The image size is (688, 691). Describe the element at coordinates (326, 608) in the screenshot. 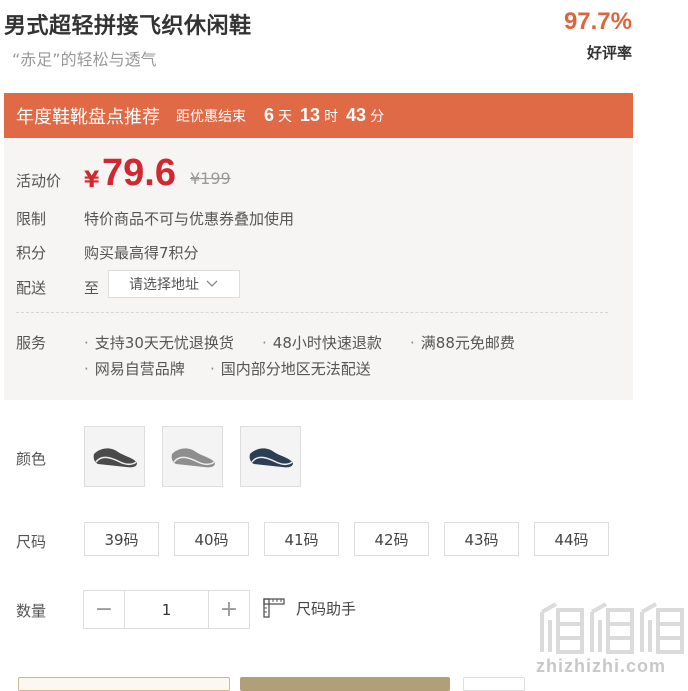

I see `size-helper-label: 尺码助手` at that location.